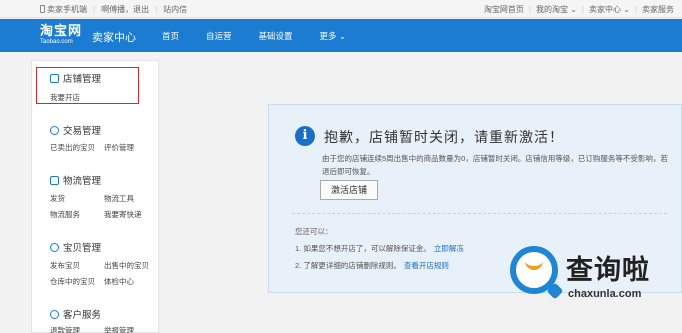 Image resolution: width=682 pixels, height=333 pixels. I want to click on service-icon, so click(54, 314).